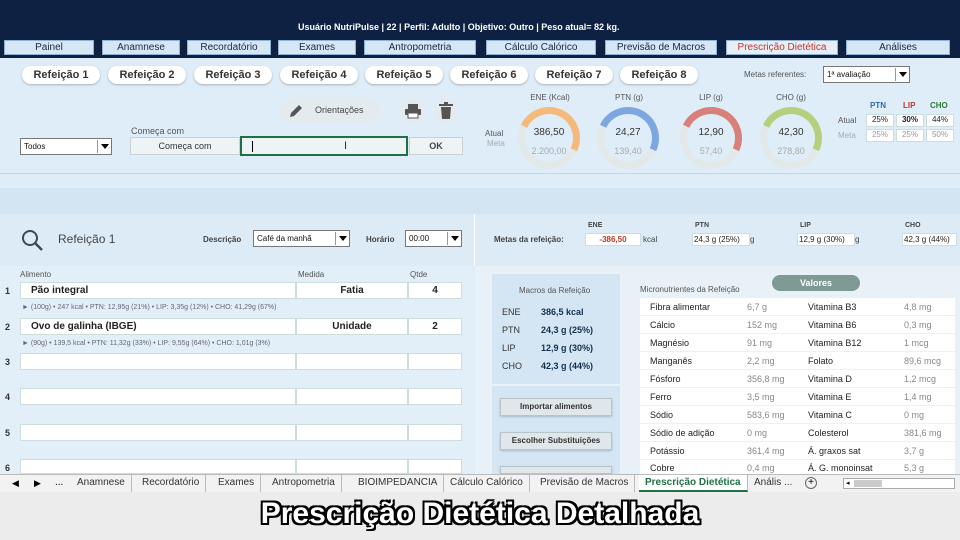  I want to click on nav-antropometria: Antropometria, so click(420, 47).